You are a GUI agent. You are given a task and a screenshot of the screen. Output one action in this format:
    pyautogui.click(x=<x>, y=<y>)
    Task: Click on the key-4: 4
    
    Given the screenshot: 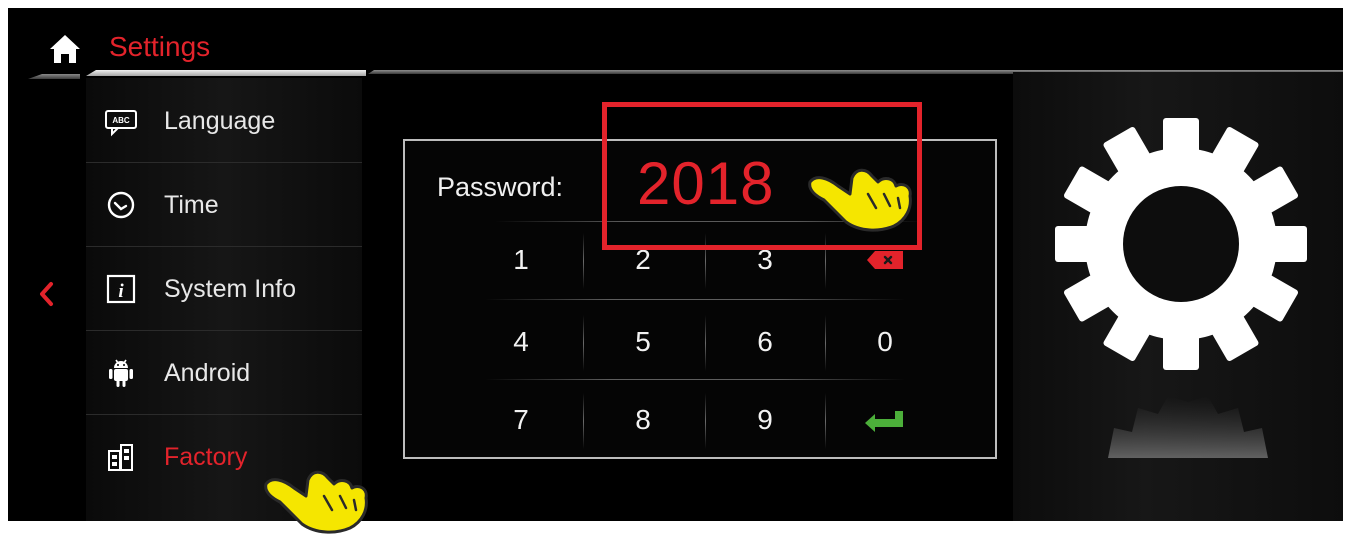 What is the action you would take?
    pyautogui.click(x=521, y=342)
    